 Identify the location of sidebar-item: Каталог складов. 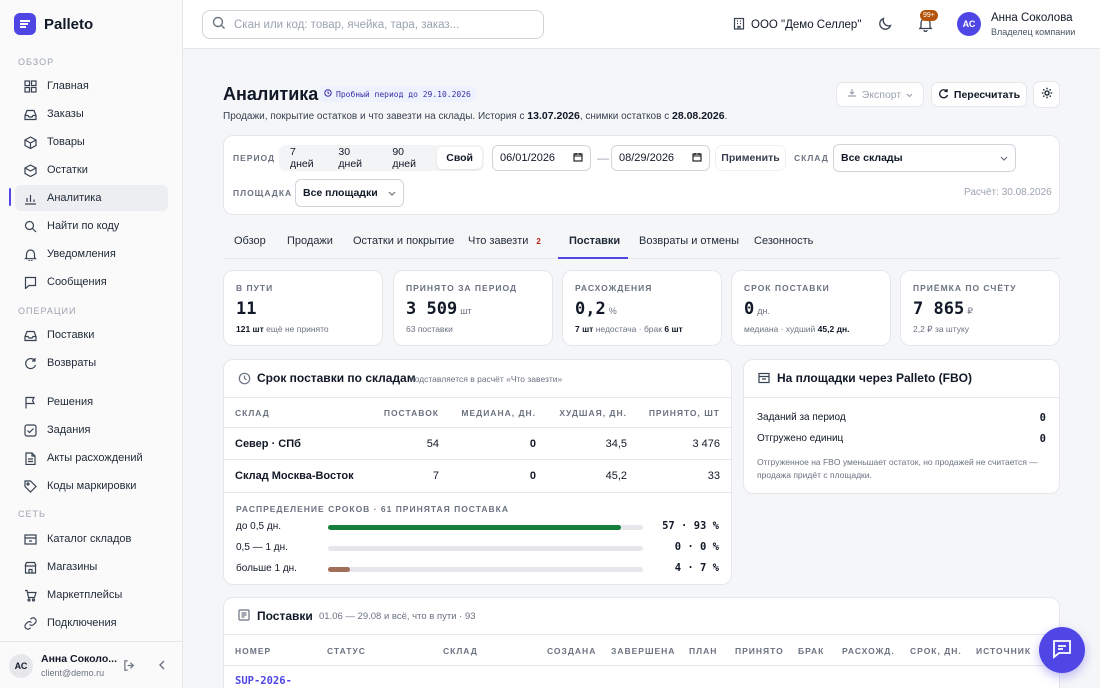
(91, 539).